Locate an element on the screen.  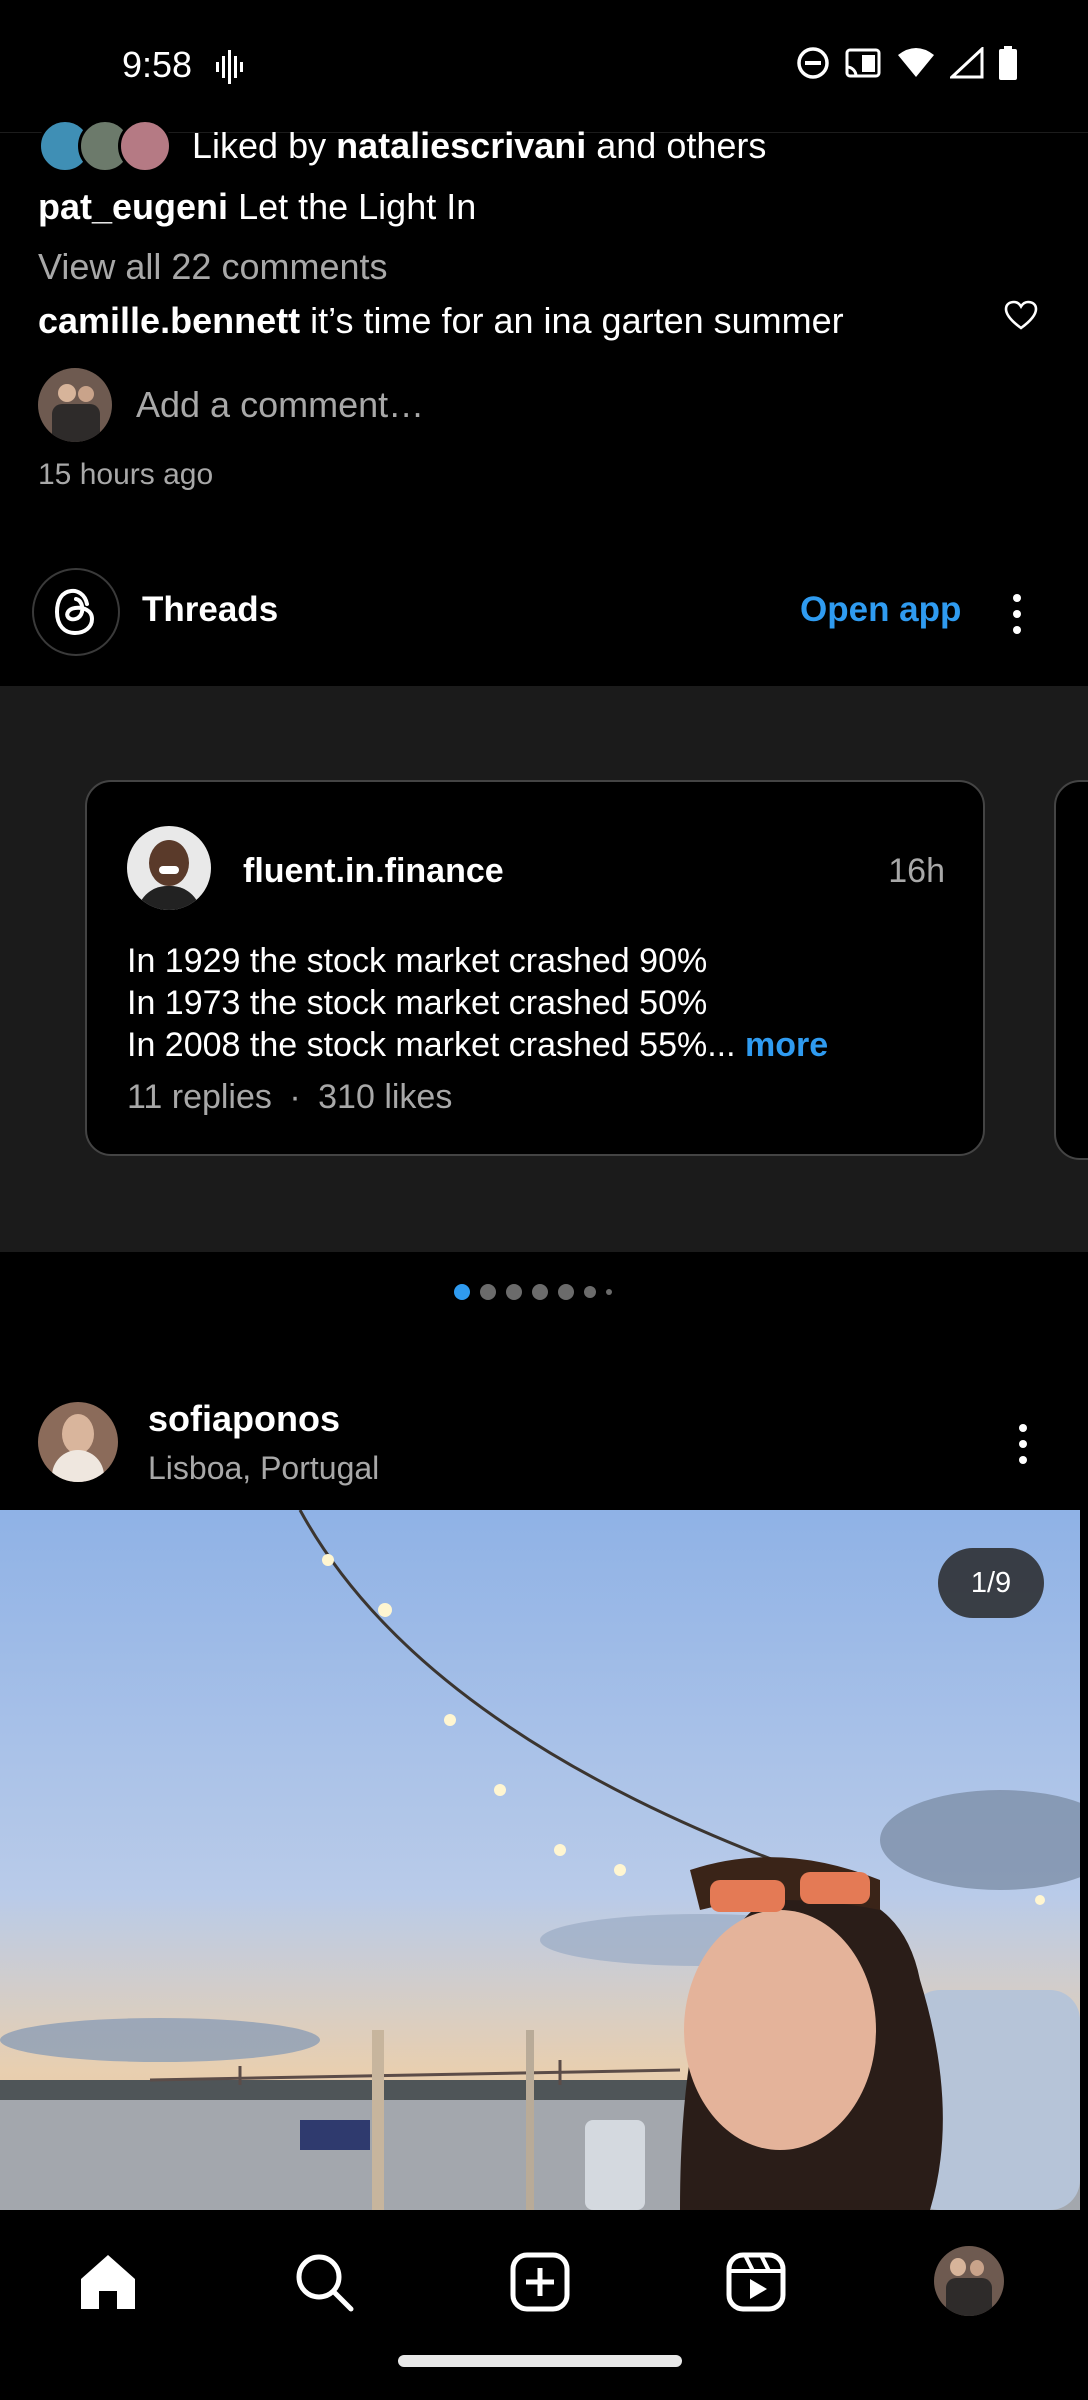
threads-more-options-icon is located at coordinates (1017, 614).